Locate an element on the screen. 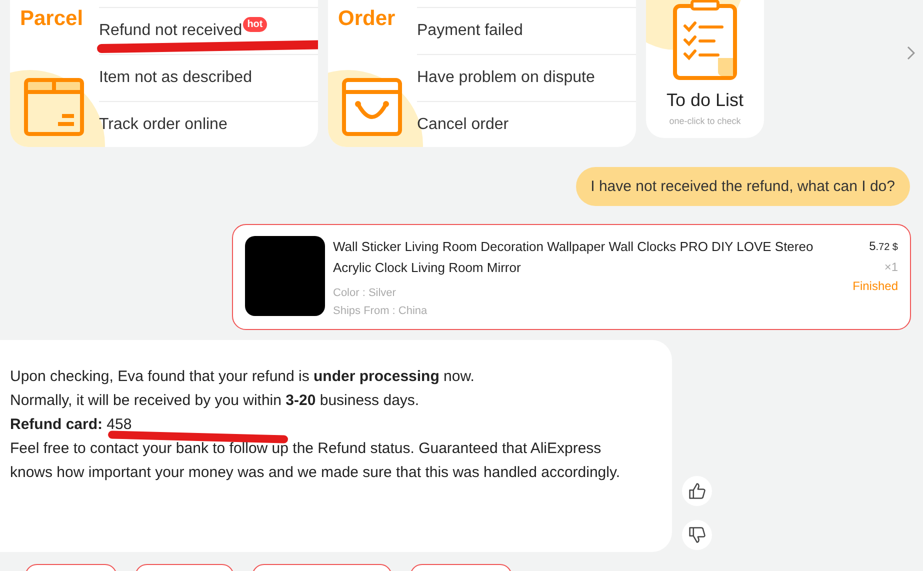  menu-link: Refund not received is located at coordinates (170, 31).